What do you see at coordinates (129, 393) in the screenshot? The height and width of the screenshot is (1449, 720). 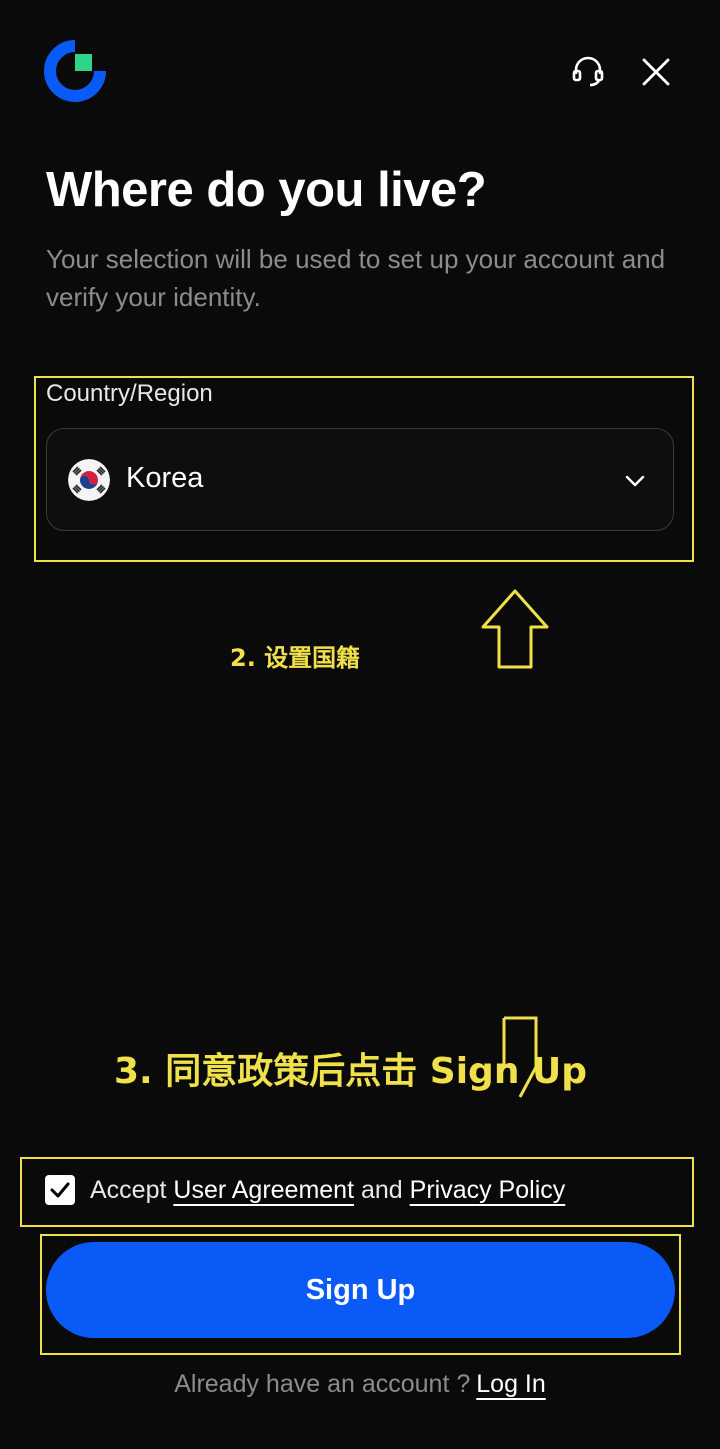 I see `country-field-label: Country/Region` at bounding box center [129, 393].